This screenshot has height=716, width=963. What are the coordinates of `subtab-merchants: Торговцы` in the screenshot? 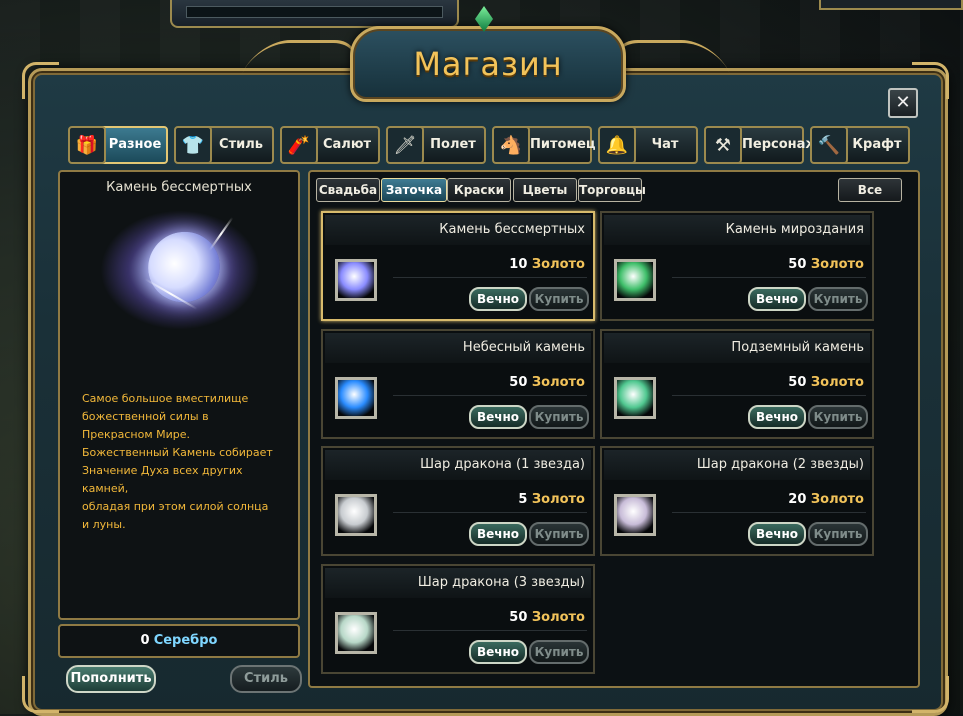 It's located at (612, 190).